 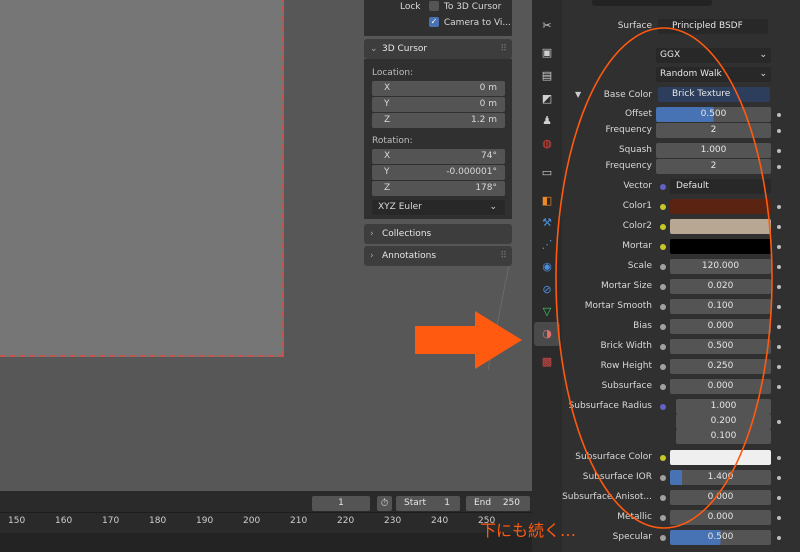 What do you see at coordinates (547, 362) in the screenshot?
I see `texture-checker-icon: ▩` at bounding box center [547, 362].